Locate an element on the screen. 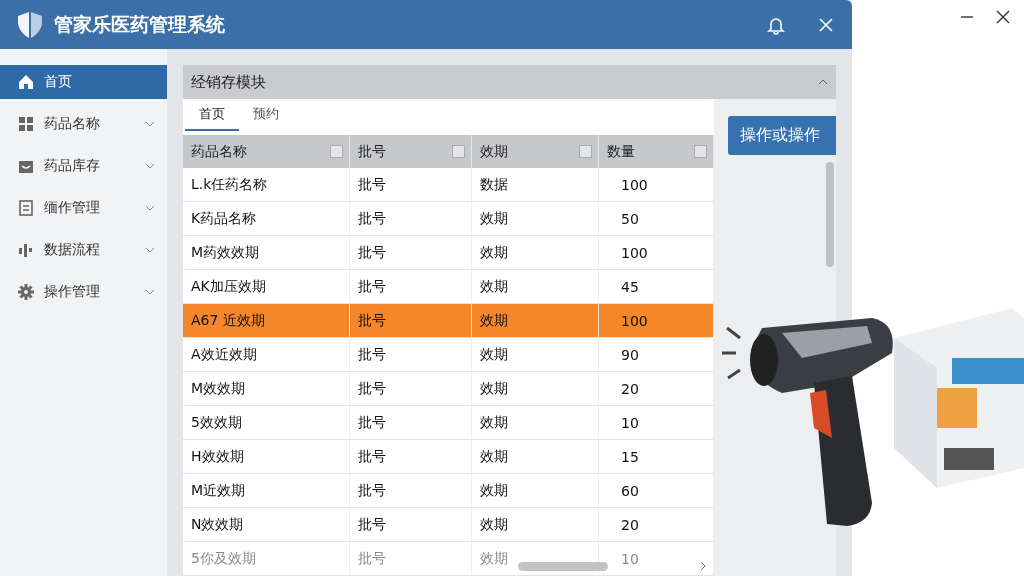 Image resolution: width=1024 pixels, height=576 pixels. table-cell: M近效期 is located at coordinates (266, 491).